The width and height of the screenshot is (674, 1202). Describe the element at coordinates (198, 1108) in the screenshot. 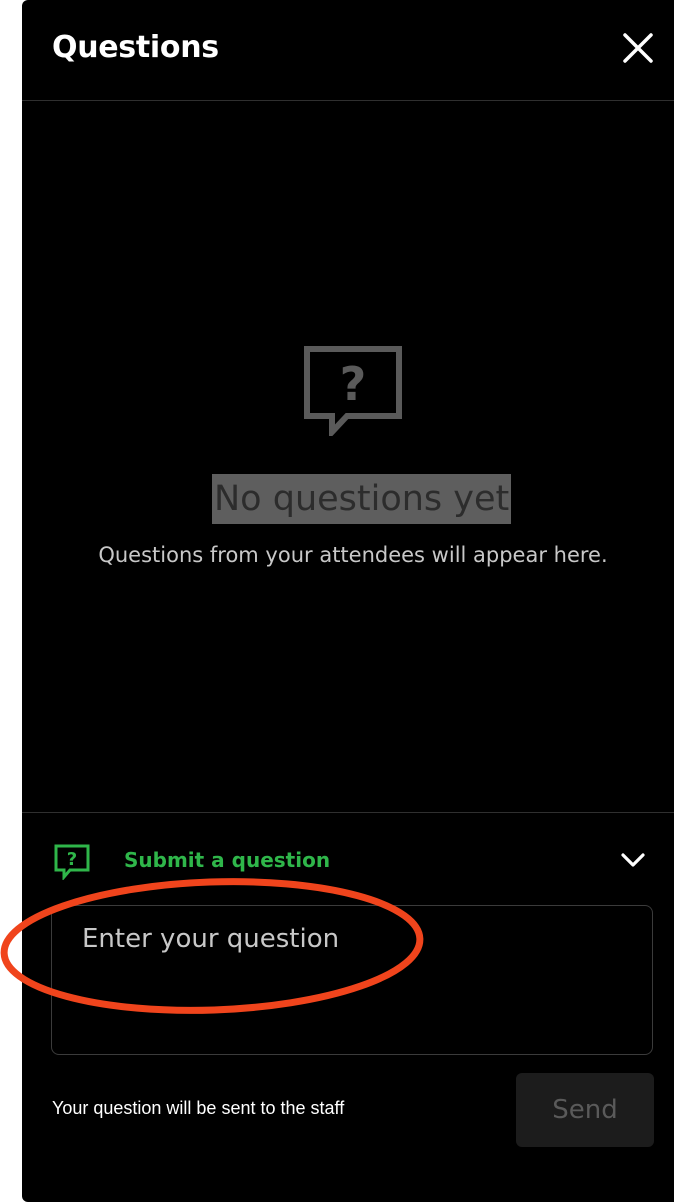

I see `submit-note: Your question will be sent to the staff` at that location.